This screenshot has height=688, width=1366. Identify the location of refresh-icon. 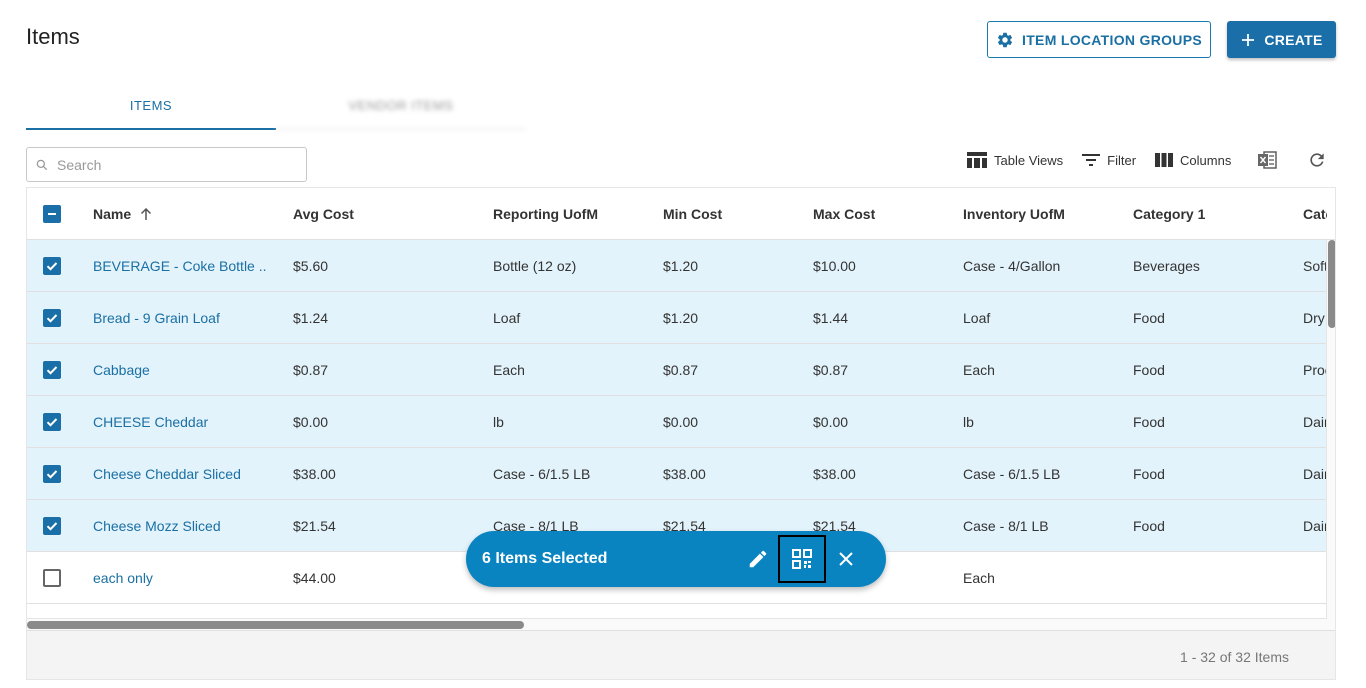
(1317, 160).